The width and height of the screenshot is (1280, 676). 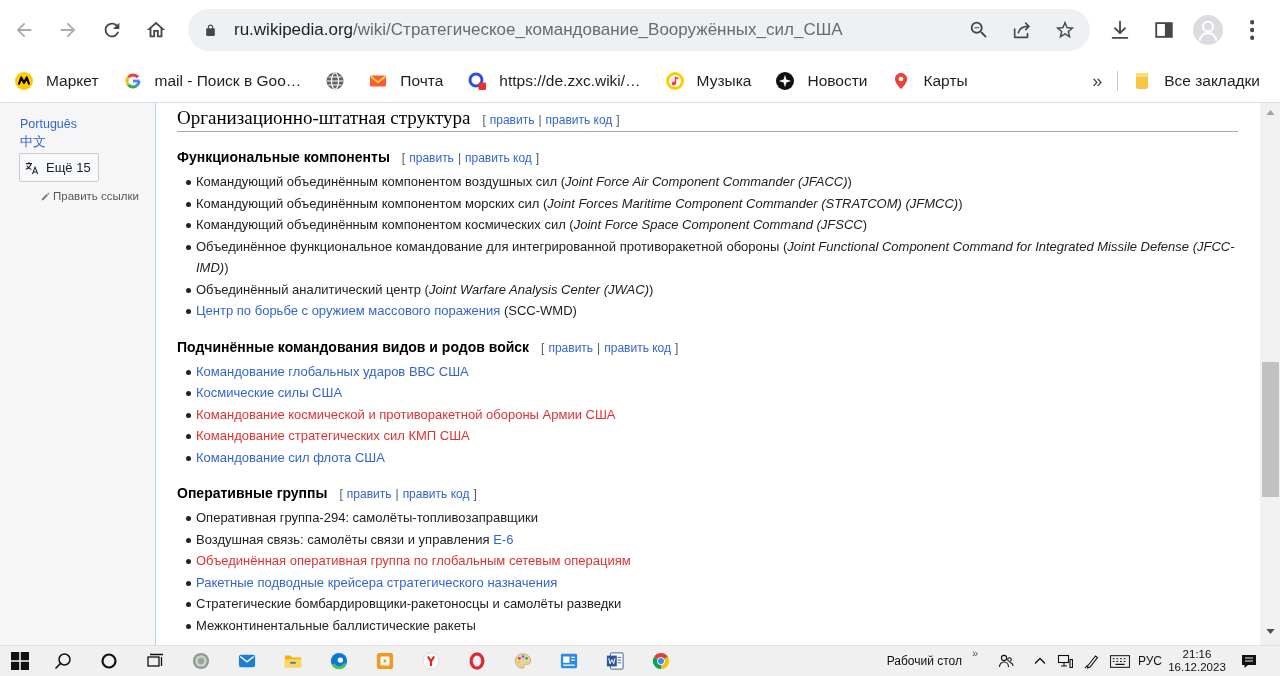 What do you see at coordinates (406, 81) in the screenshot?
I see `bookmark: Почта` at bounding box center [406, 81].